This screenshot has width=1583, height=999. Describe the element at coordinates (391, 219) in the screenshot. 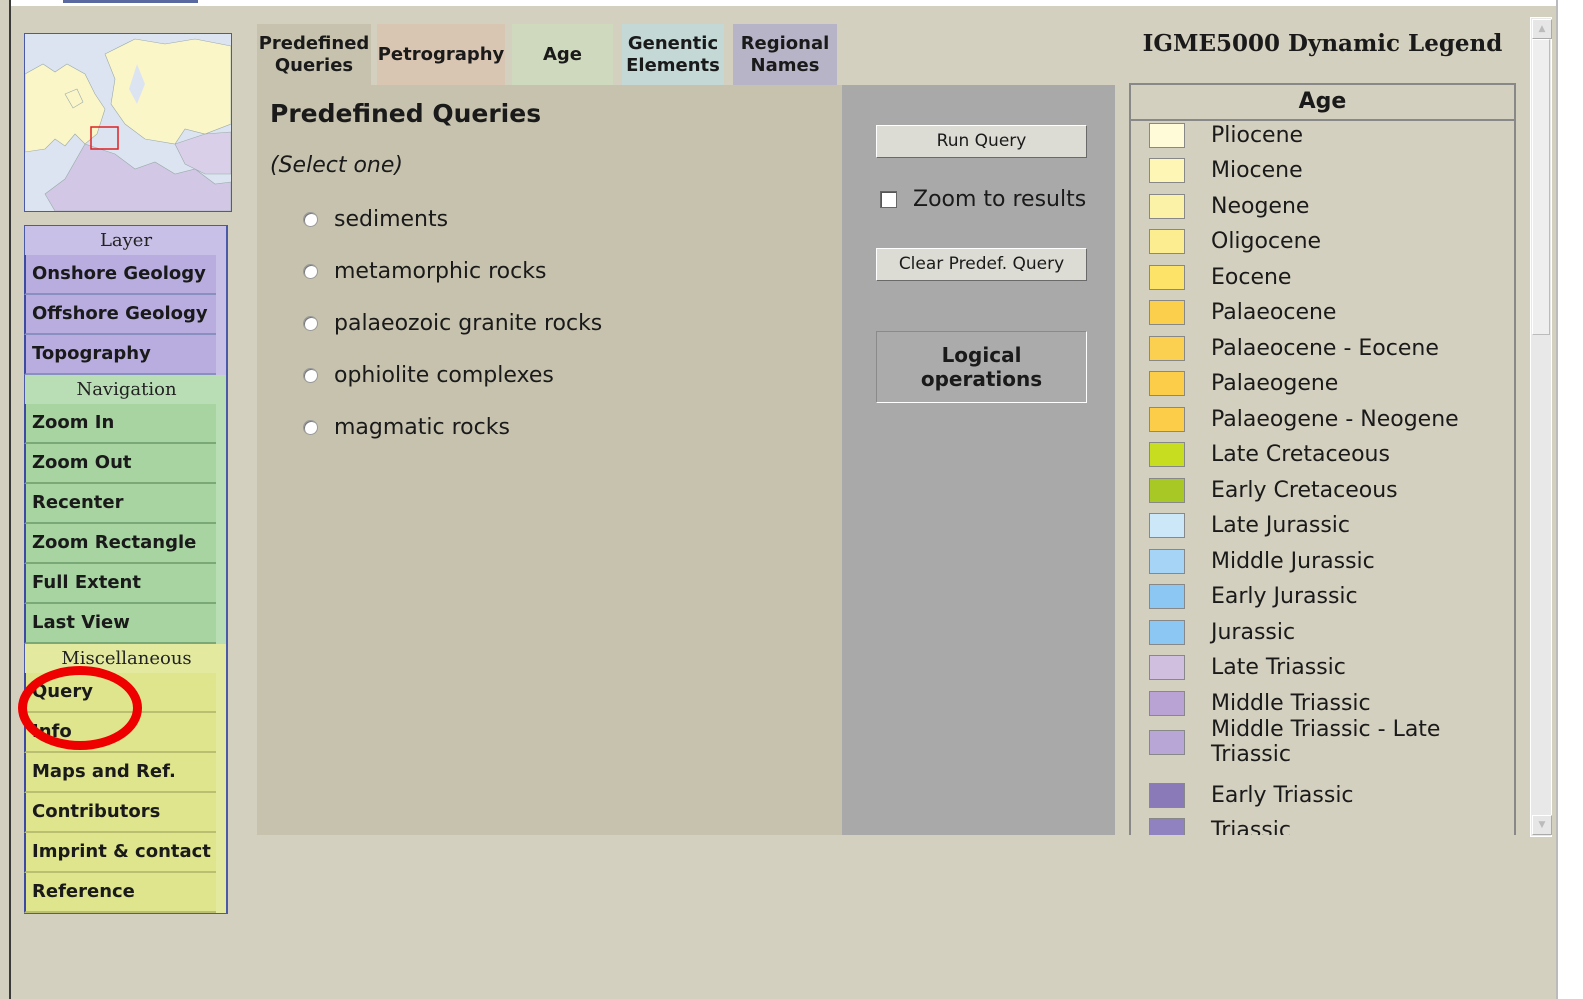

I see `option-label: sediments` at that location.